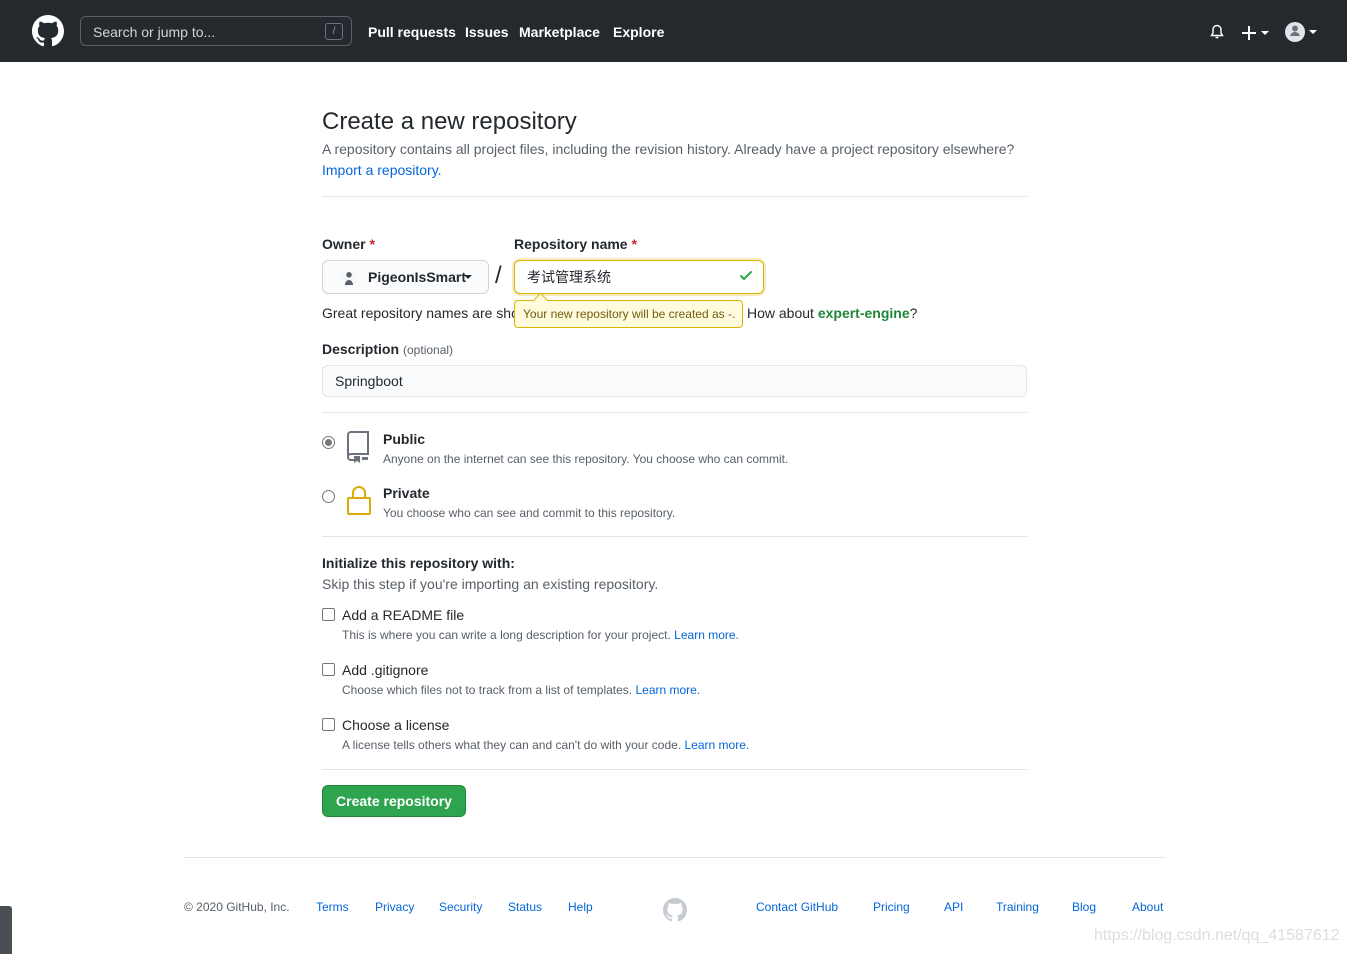 This screenshot has height=954, width=1347. I want to click on readme-checkbox, so click(328, 614).